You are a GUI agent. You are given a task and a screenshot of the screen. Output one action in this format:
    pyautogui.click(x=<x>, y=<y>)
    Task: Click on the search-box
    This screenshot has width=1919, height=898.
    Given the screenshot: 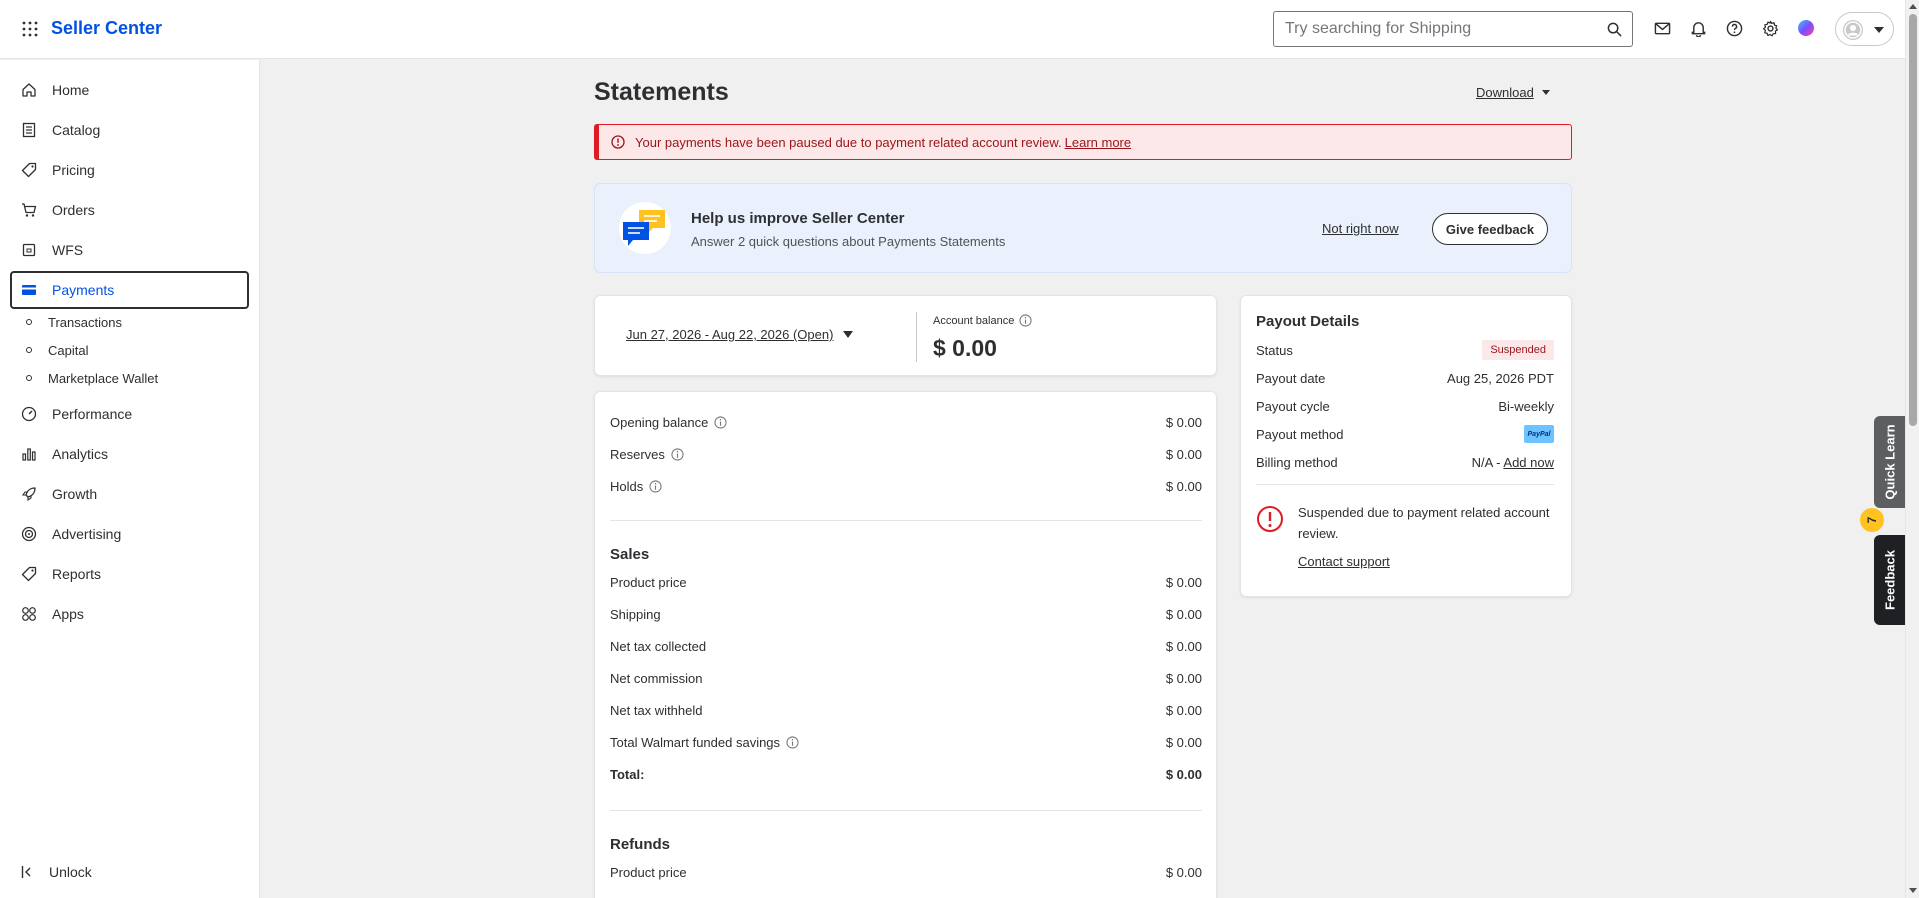 What is the action you would take?
    pyautogui.click(x=1453, y=29)
    